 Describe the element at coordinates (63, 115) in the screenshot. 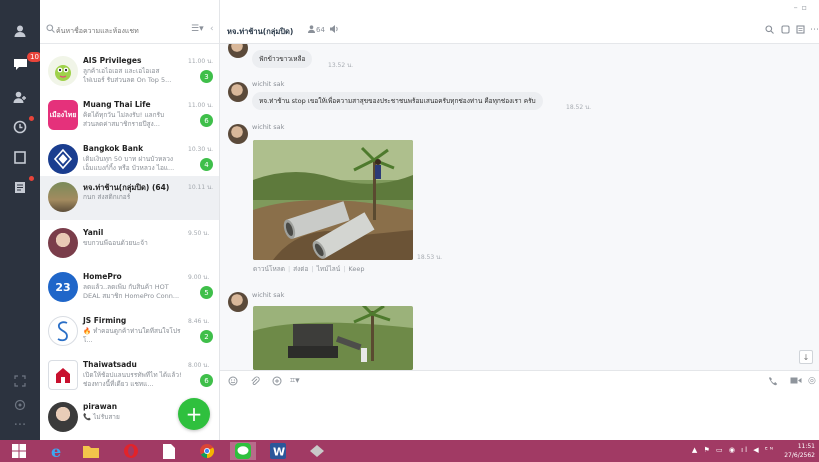

I see `avatar: เมืองไทย` at that location.